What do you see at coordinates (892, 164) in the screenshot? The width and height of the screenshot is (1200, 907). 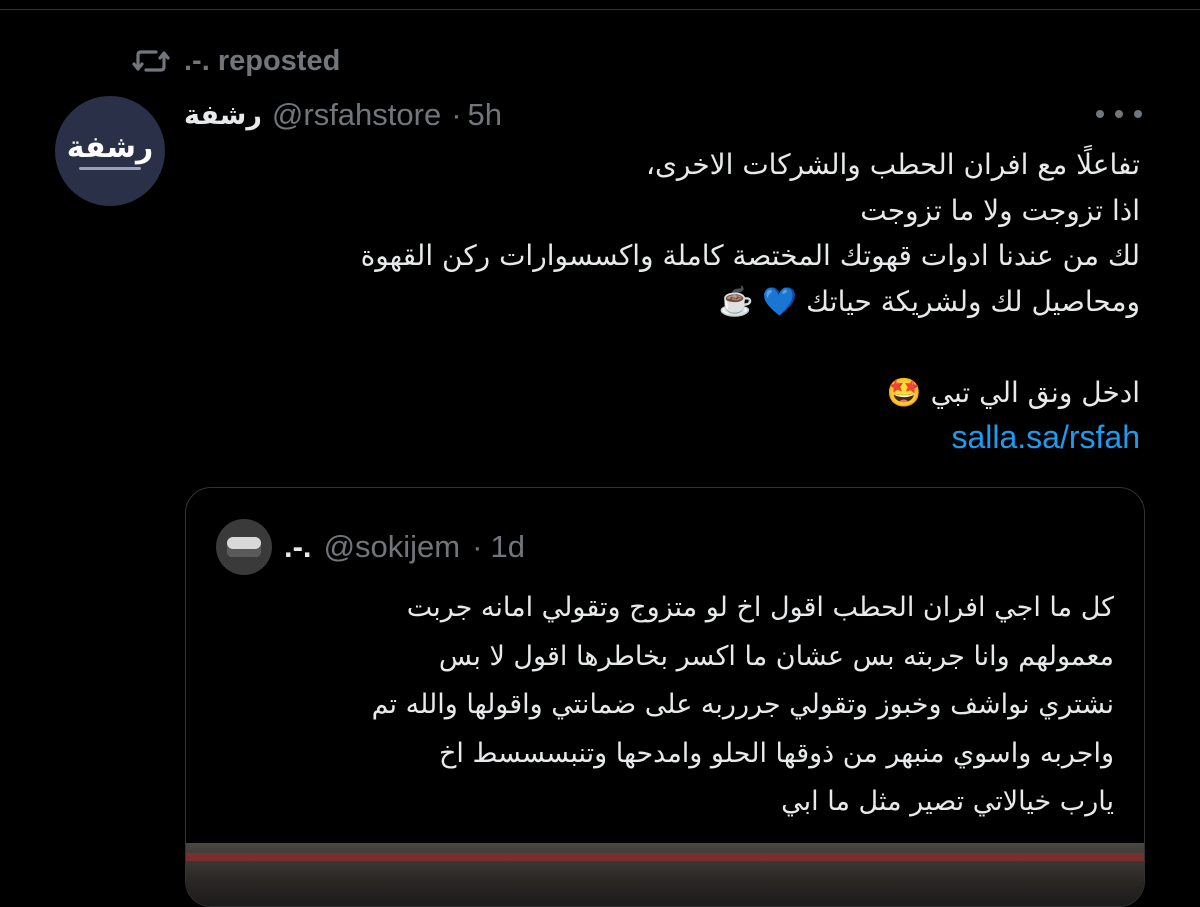 I see `tweet-line: تفاعلًا مع افران الحطب والشركات الاخرى،` at bounding box center [892, 164].